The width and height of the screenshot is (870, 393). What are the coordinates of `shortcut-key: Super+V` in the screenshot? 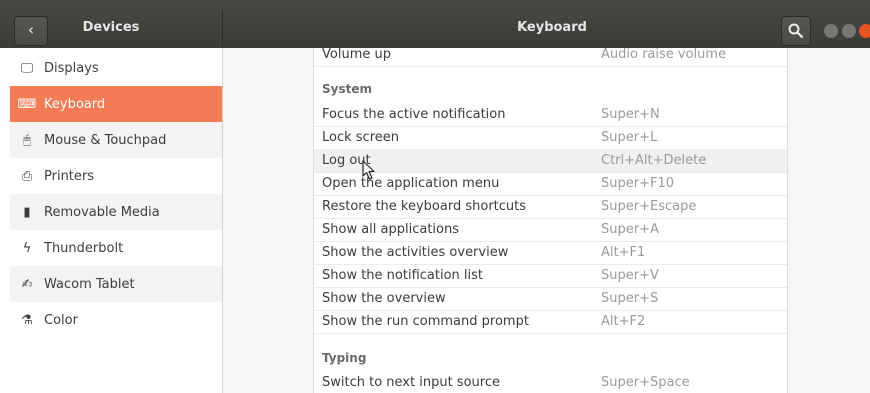 It's located at (630, 275).